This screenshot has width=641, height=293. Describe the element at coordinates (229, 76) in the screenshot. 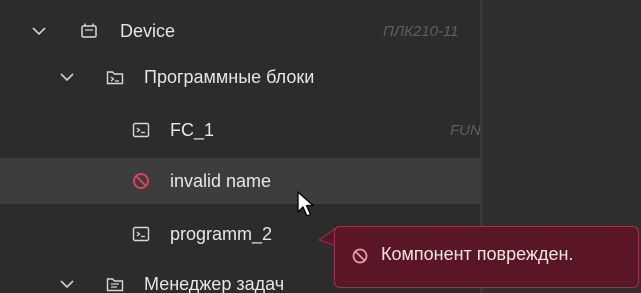

I see `tree-item-label: Программные блоки` at that location.